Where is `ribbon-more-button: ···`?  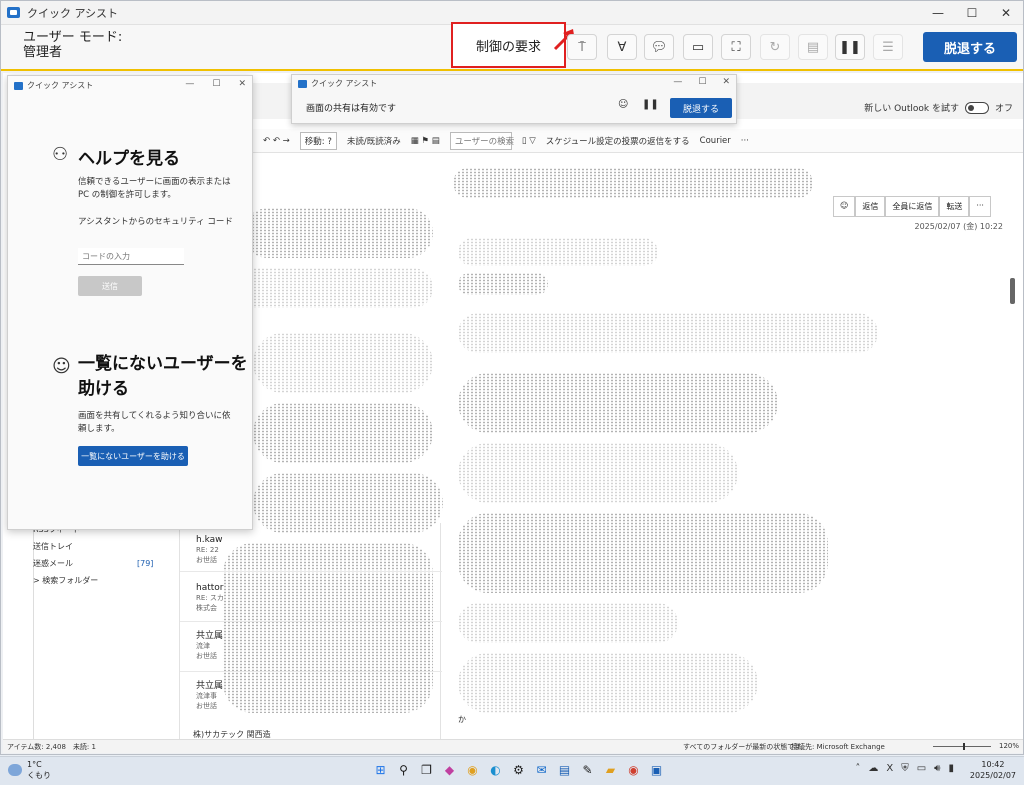 ribbon-more-button: ··· is located at coordinates (745, 141).